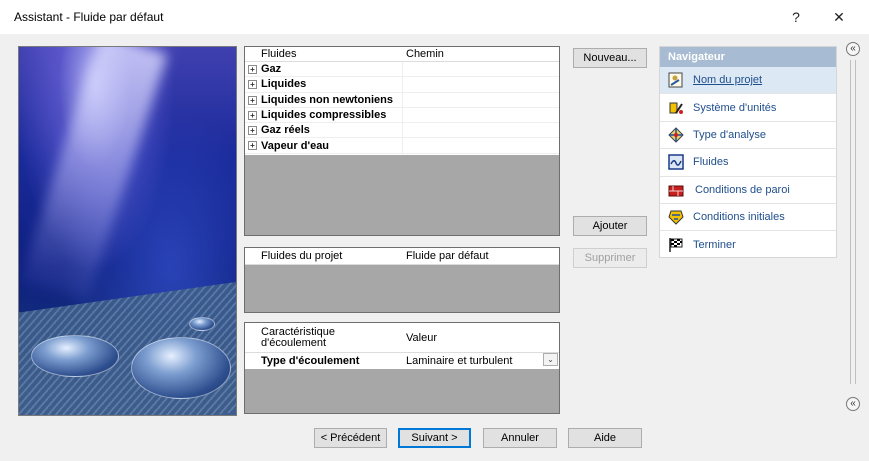 The height and width of the screenshot is (461, 869). What do you see at coordinates (402, 100) in the screenshot?
I see `tree-row-liquides-non-newtoniens: + Liquides non newtoniens` at bounding box center [402, 100].